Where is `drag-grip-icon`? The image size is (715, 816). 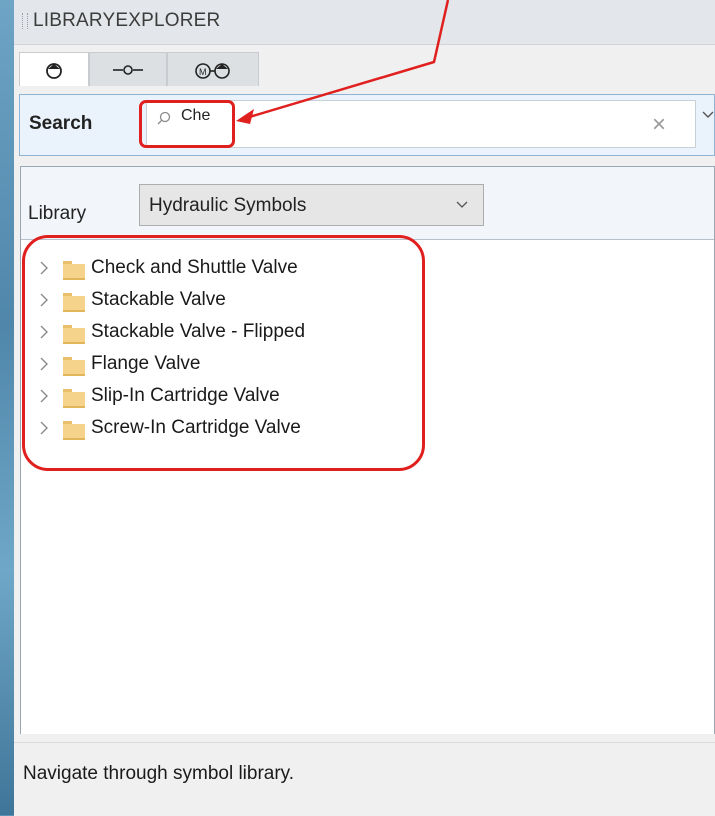 drag-grip-icon is located at coordinates (25, 21).